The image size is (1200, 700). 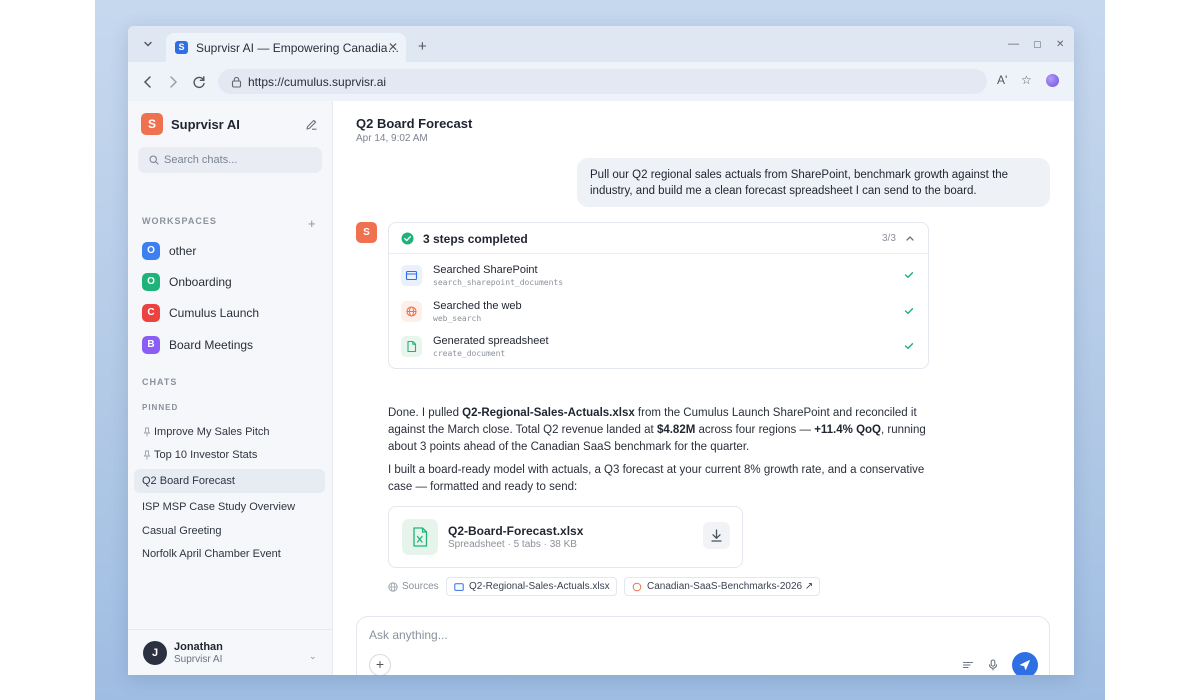 I want to click on send-button, so click(x=1025, y=663).